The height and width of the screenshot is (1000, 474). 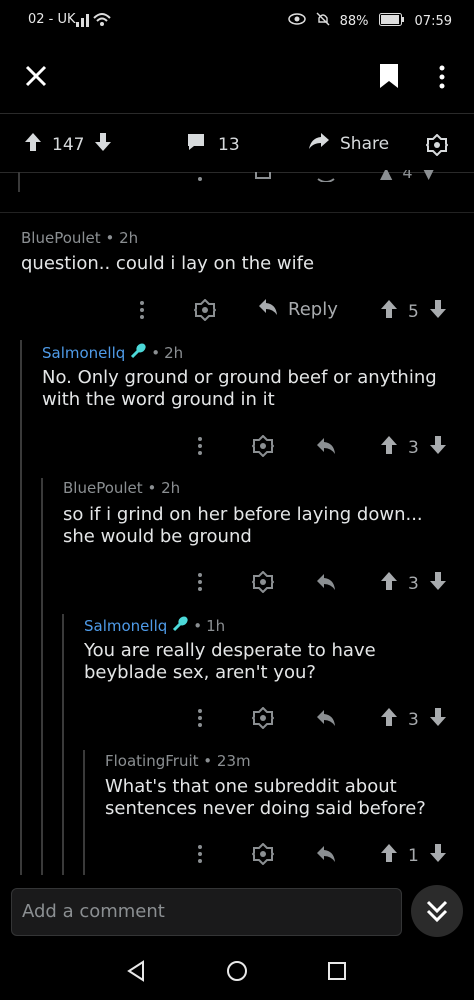 What do you see at coordinates (389, 78) in the screenshot?
I see `bookmark-icon` at bounding box center [389, 78].